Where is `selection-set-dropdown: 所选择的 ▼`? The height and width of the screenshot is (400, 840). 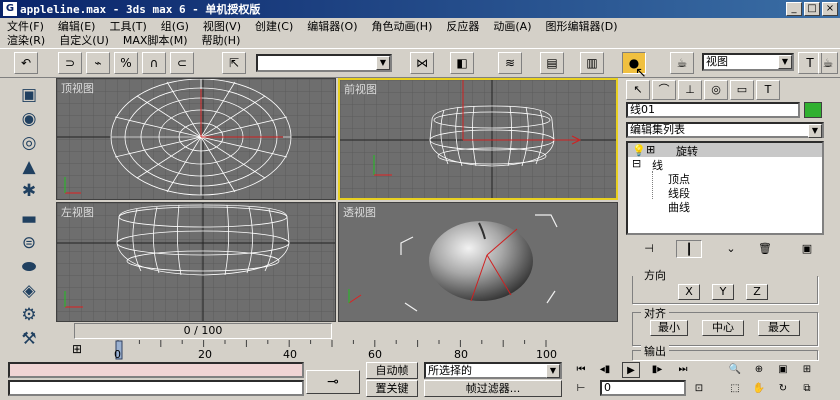 selection-set-dropdown: 所选择的 ▼ is located at coordinates (493, 370).